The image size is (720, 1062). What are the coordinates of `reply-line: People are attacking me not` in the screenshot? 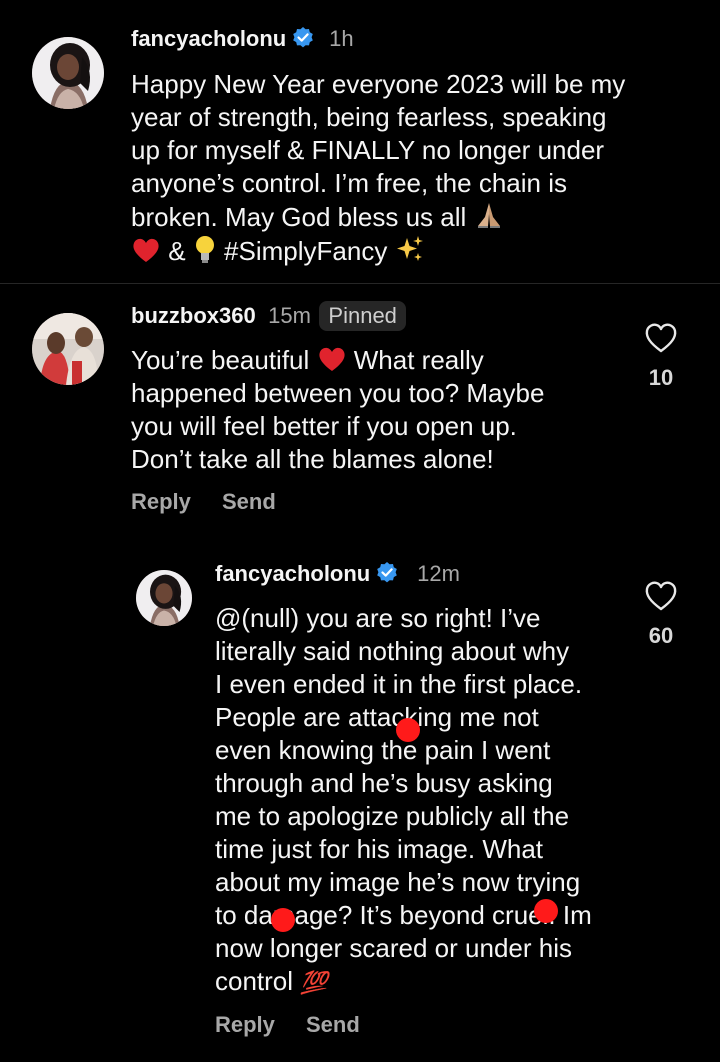 It's located at (377, 717).